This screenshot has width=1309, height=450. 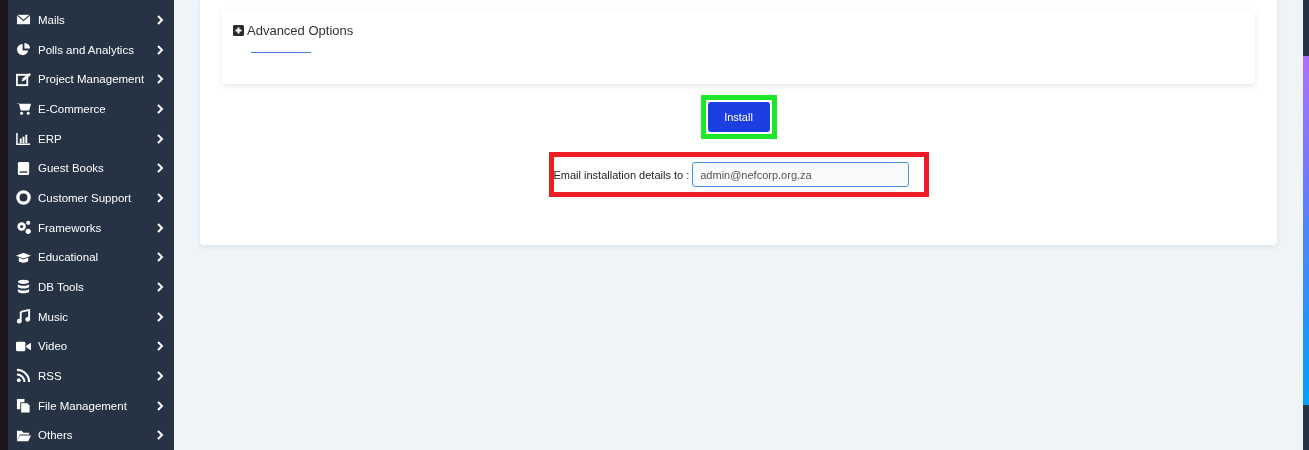 I want to click on sidebar-item: Guest Books, so click(x=91, y=168).